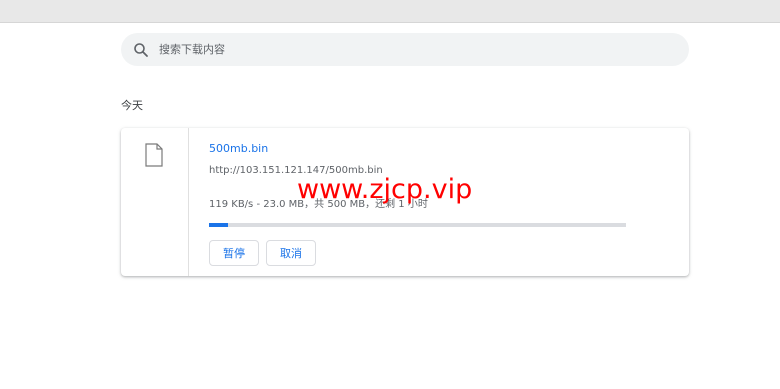 This screenshot has width=780, height=389. What do you see at coordinates (132, 105) in the screenshot?
I see `date-section-title: 今天` at bounding box center [132, 105].